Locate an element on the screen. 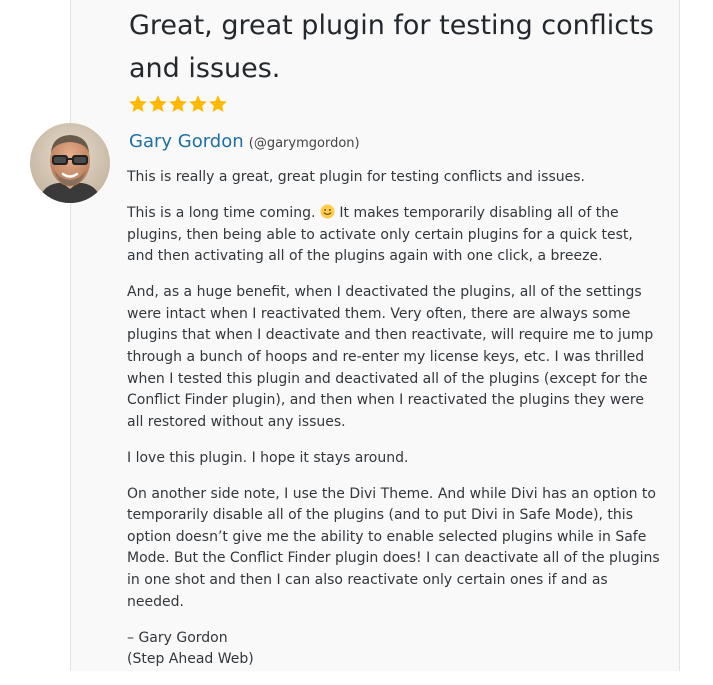 Image resolution: width=713 pixels, height=685 pixels. signature-name: – Gary Gordon is located at coordinates (177, 637).